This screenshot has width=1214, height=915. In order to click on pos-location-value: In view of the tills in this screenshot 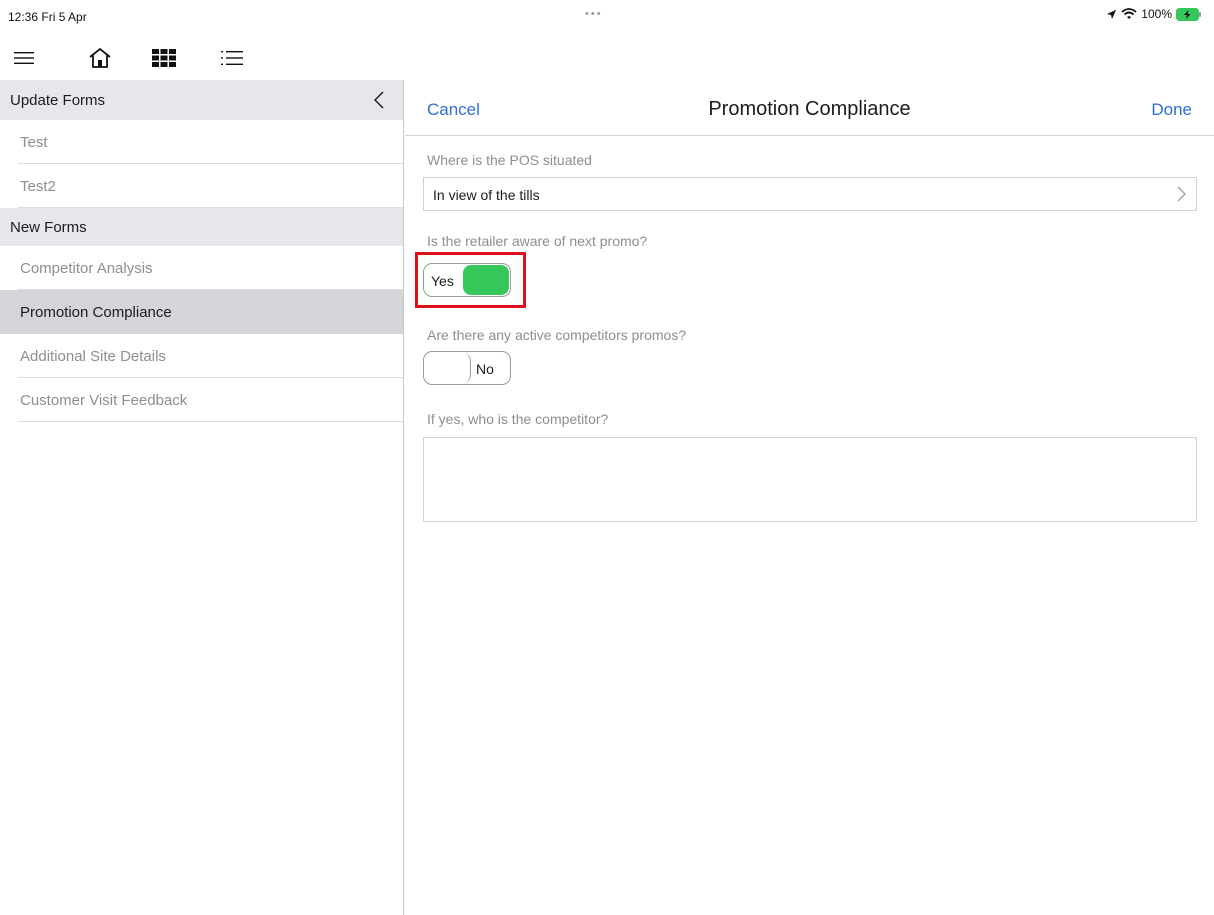, I will do `click(486, 195)`.